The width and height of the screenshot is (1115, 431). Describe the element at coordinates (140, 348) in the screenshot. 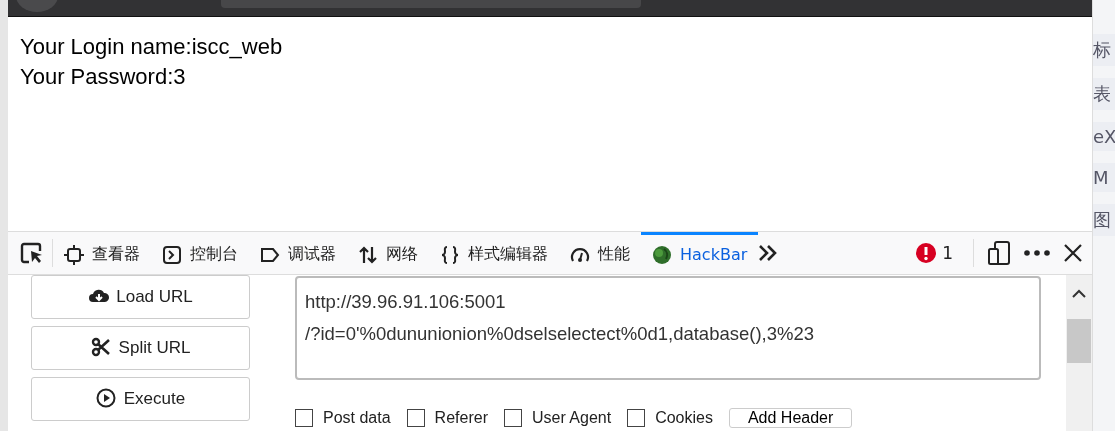

I see `hackbar-button: Split URL` at that location.